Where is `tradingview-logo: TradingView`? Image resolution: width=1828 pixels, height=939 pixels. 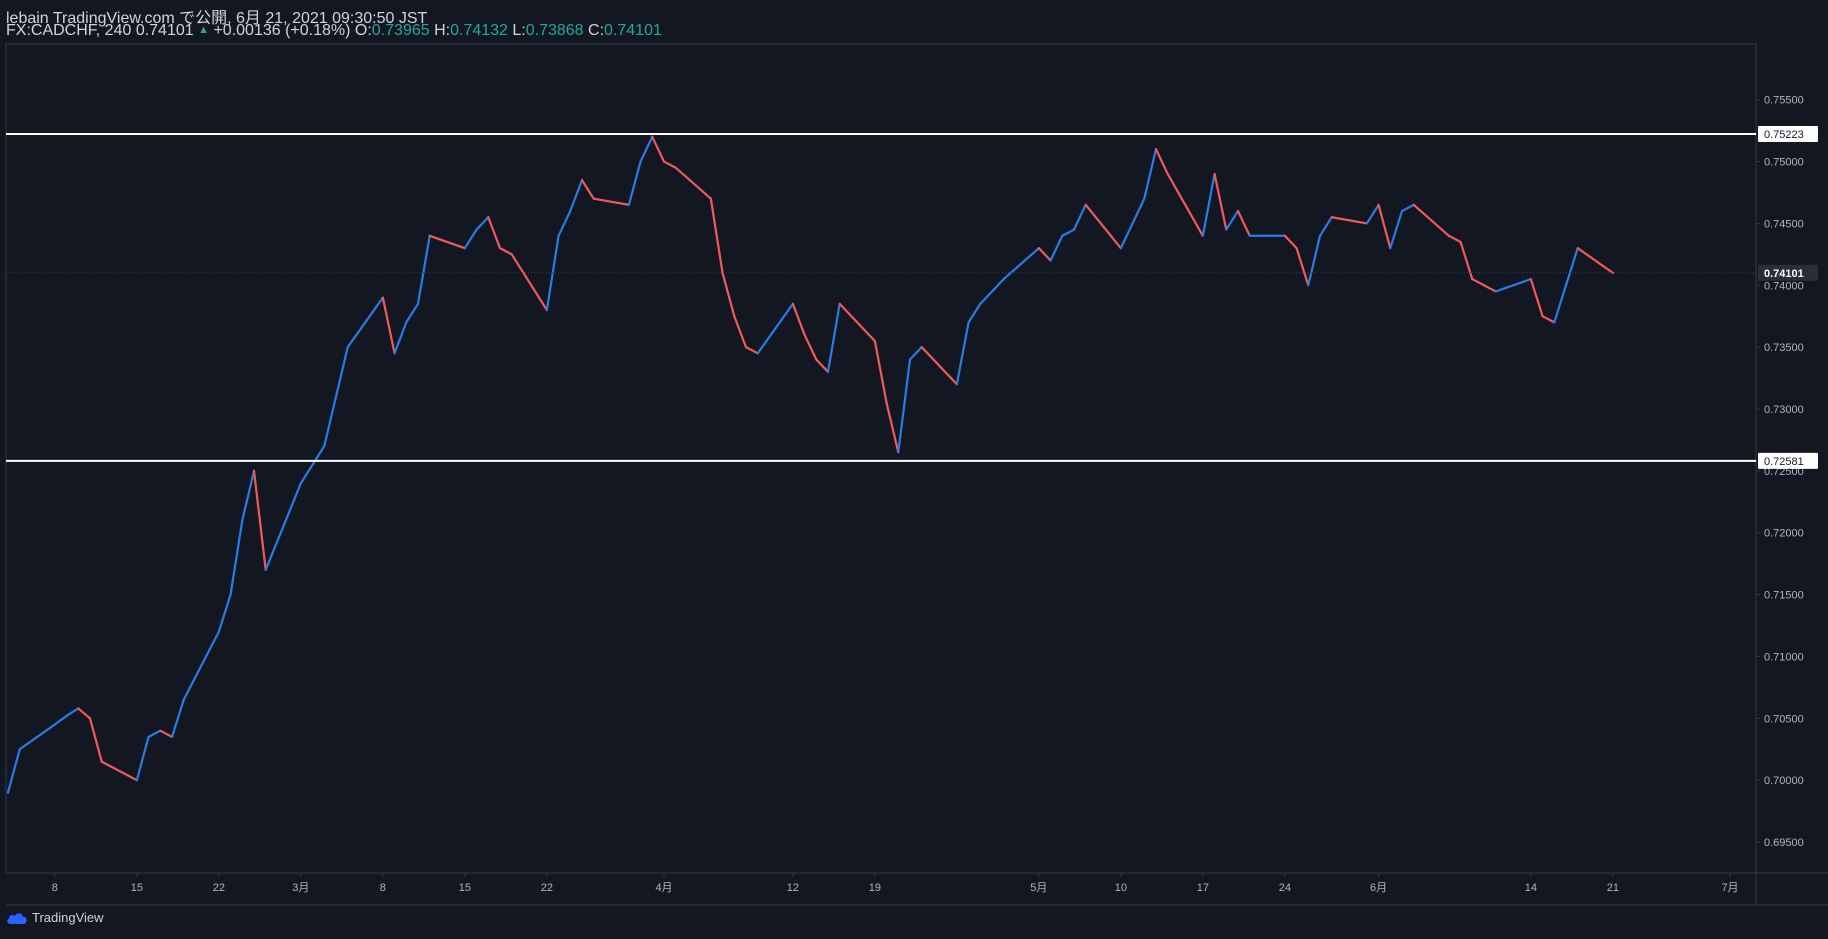
tradingview-logo: TradingView is located at coordinates (55, 917).